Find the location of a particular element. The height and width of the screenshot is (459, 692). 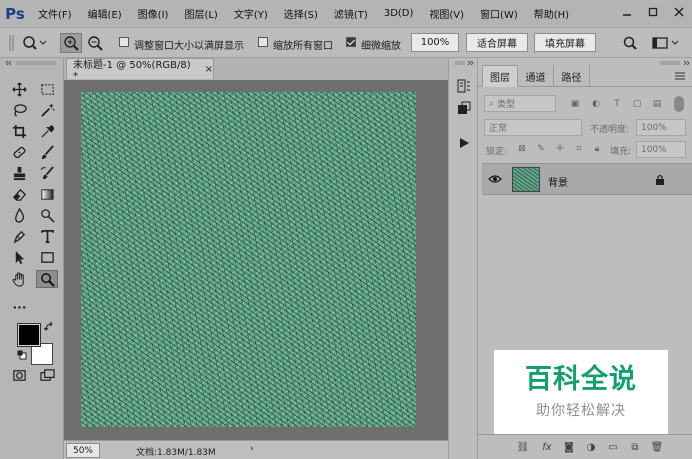

new-group-icon: ▭ is located at coordinates (613, 447).